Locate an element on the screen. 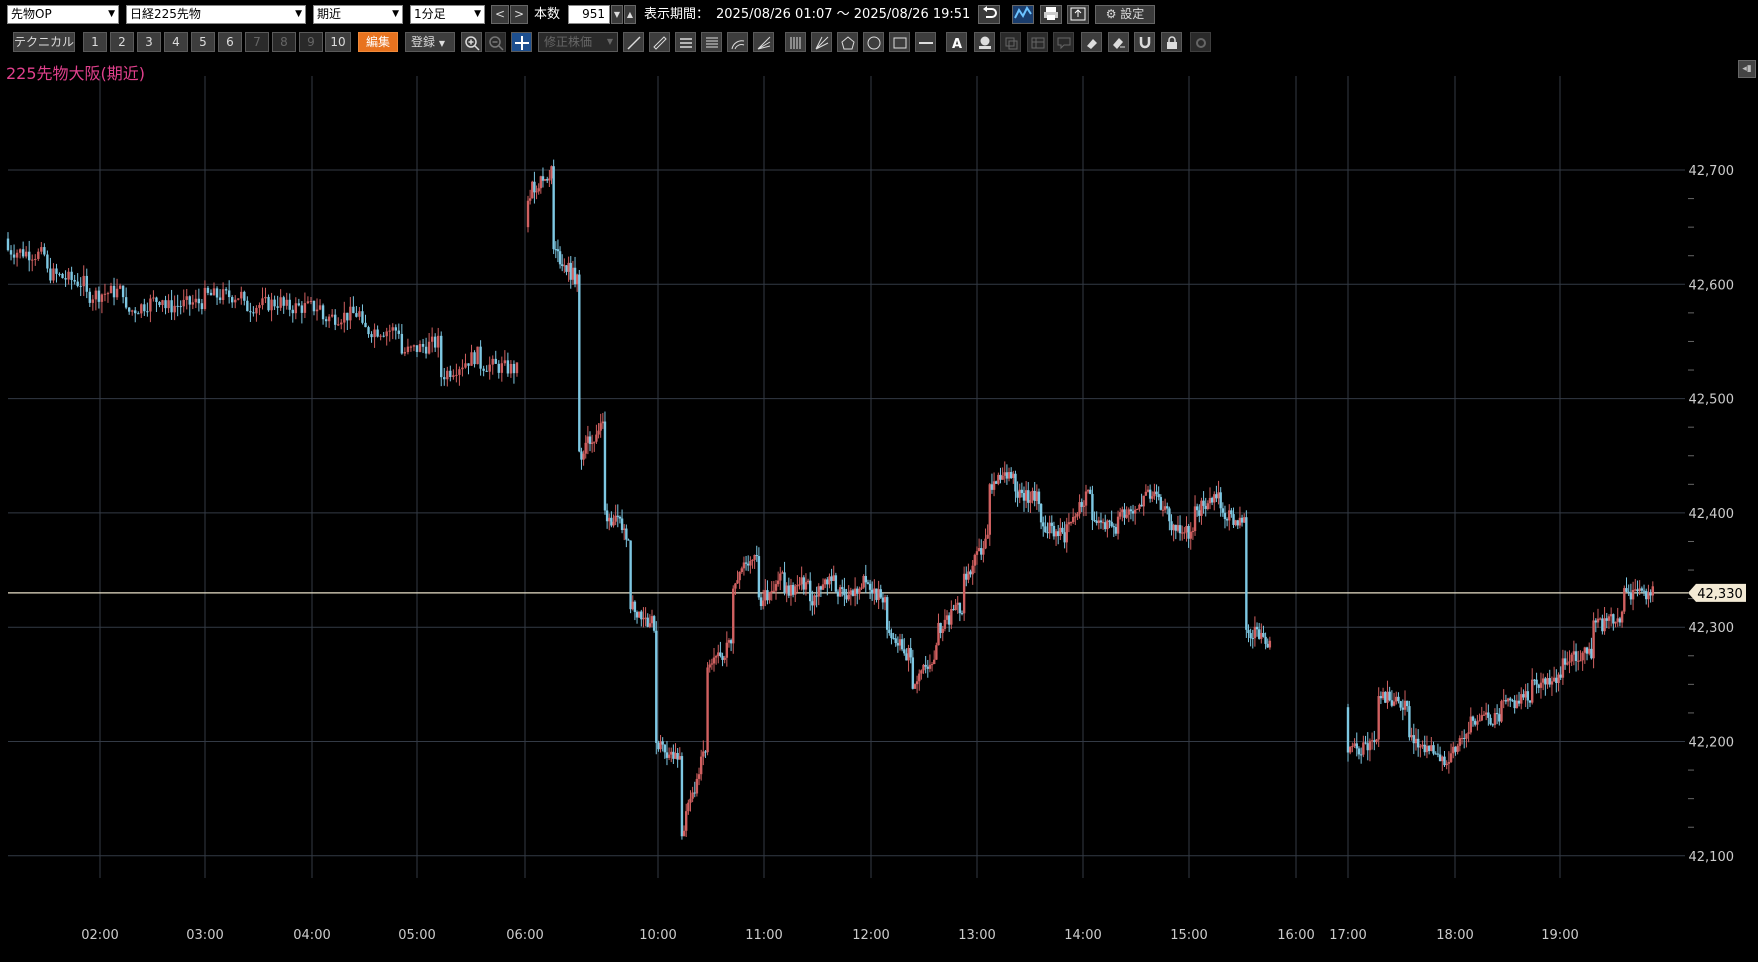 The image size is (1758, 962). eraser-all-icon is located at coordinates (1118, 42).